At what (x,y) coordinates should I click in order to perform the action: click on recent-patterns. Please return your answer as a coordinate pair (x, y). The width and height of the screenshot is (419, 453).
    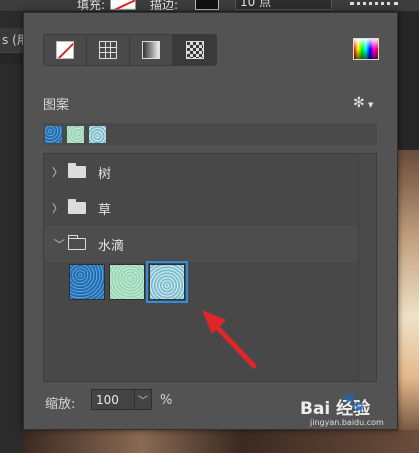
    Looking at the image, I should click on (210, 134).